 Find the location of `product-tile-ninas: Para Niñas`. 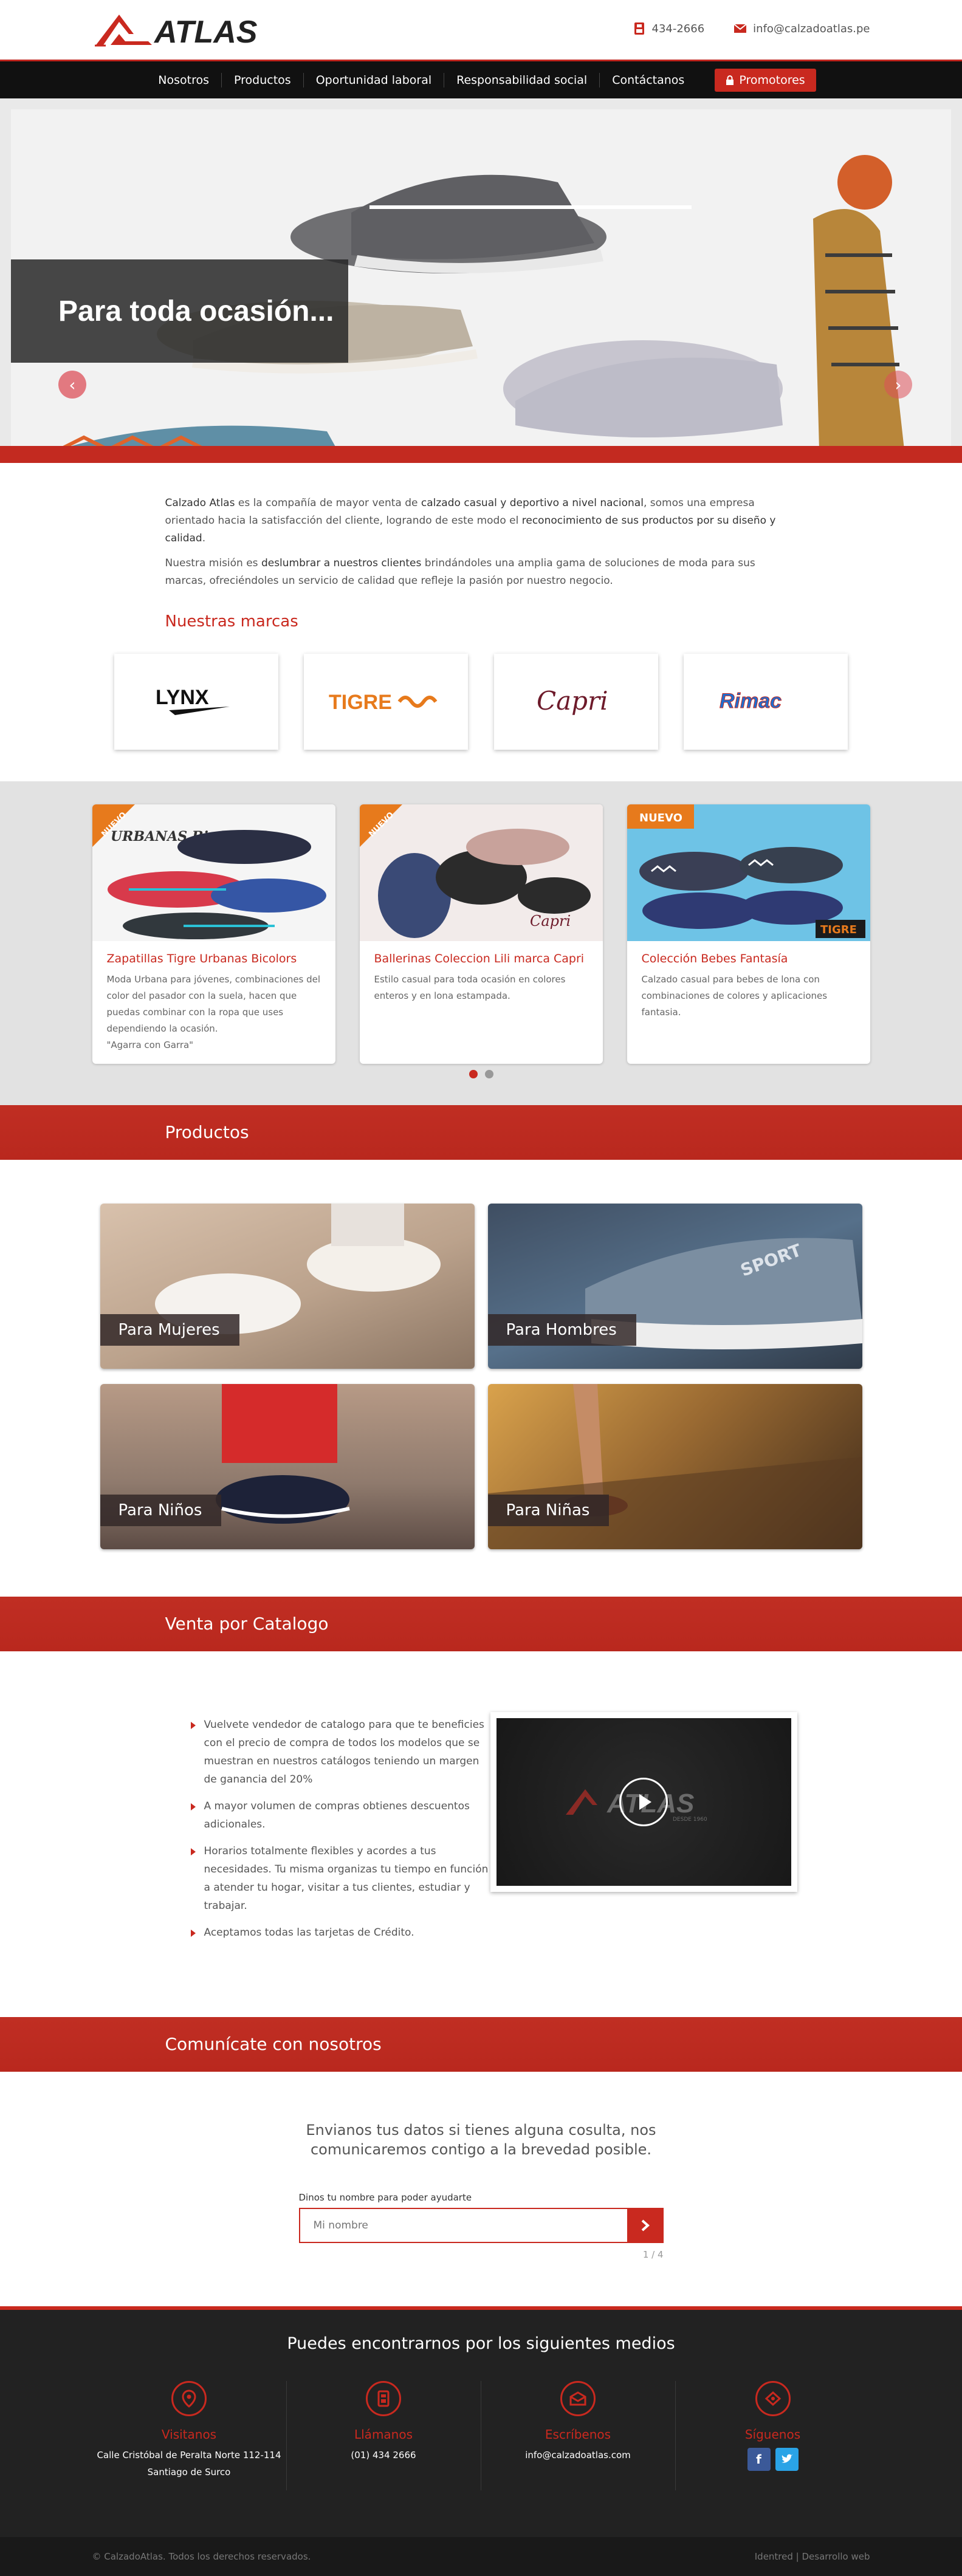

product-tile-ninas: Para Niñas is located at coordinates (674, 1466).